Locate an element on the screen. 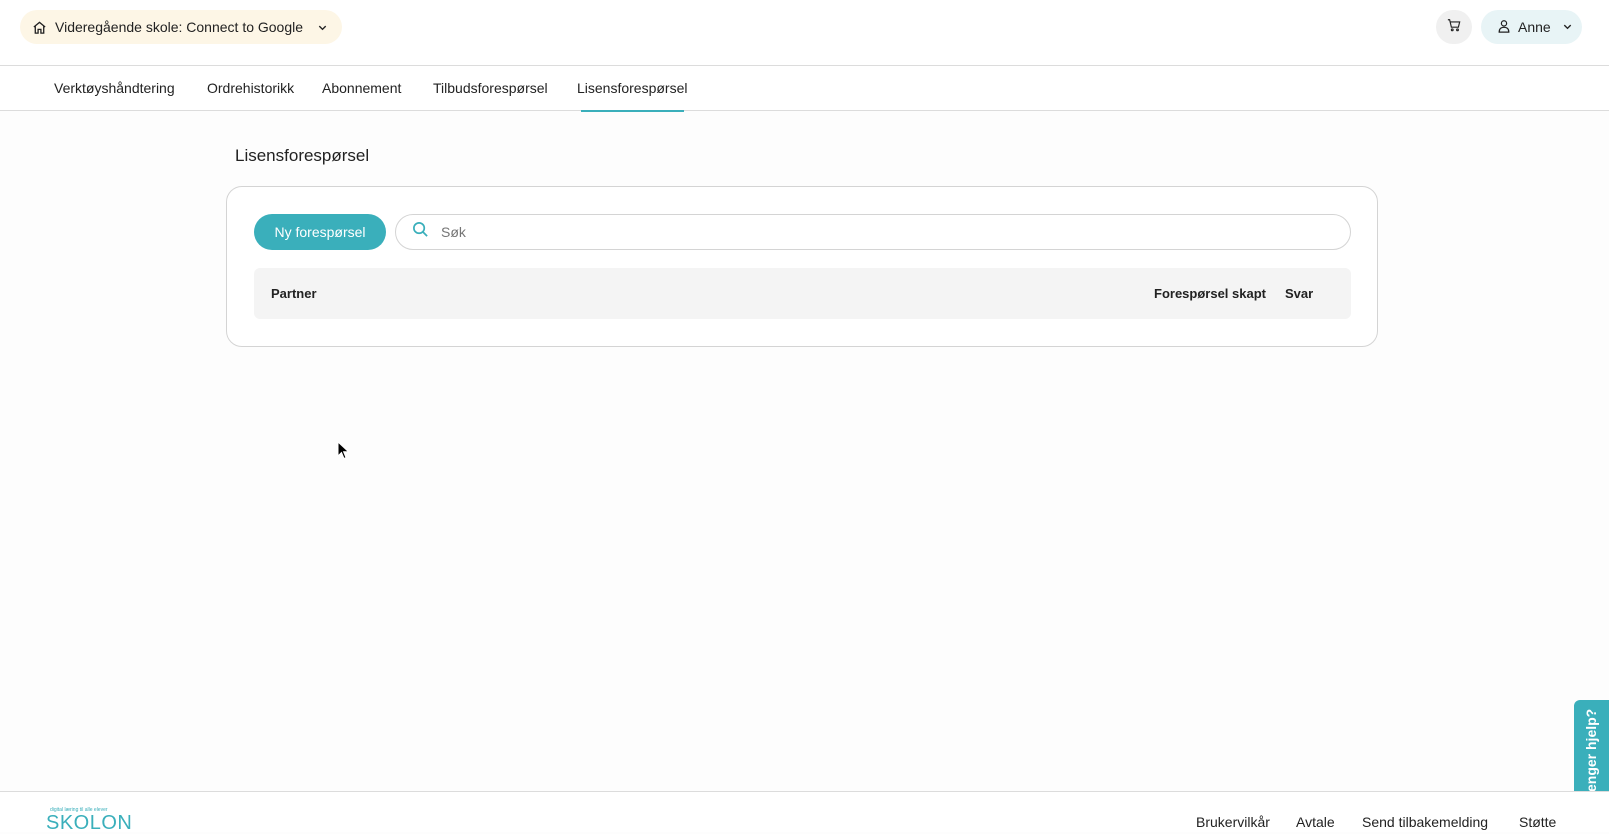 The width and height of the screenshot is (1609, 834). cart-icon is located at coordinates (1454, 27).